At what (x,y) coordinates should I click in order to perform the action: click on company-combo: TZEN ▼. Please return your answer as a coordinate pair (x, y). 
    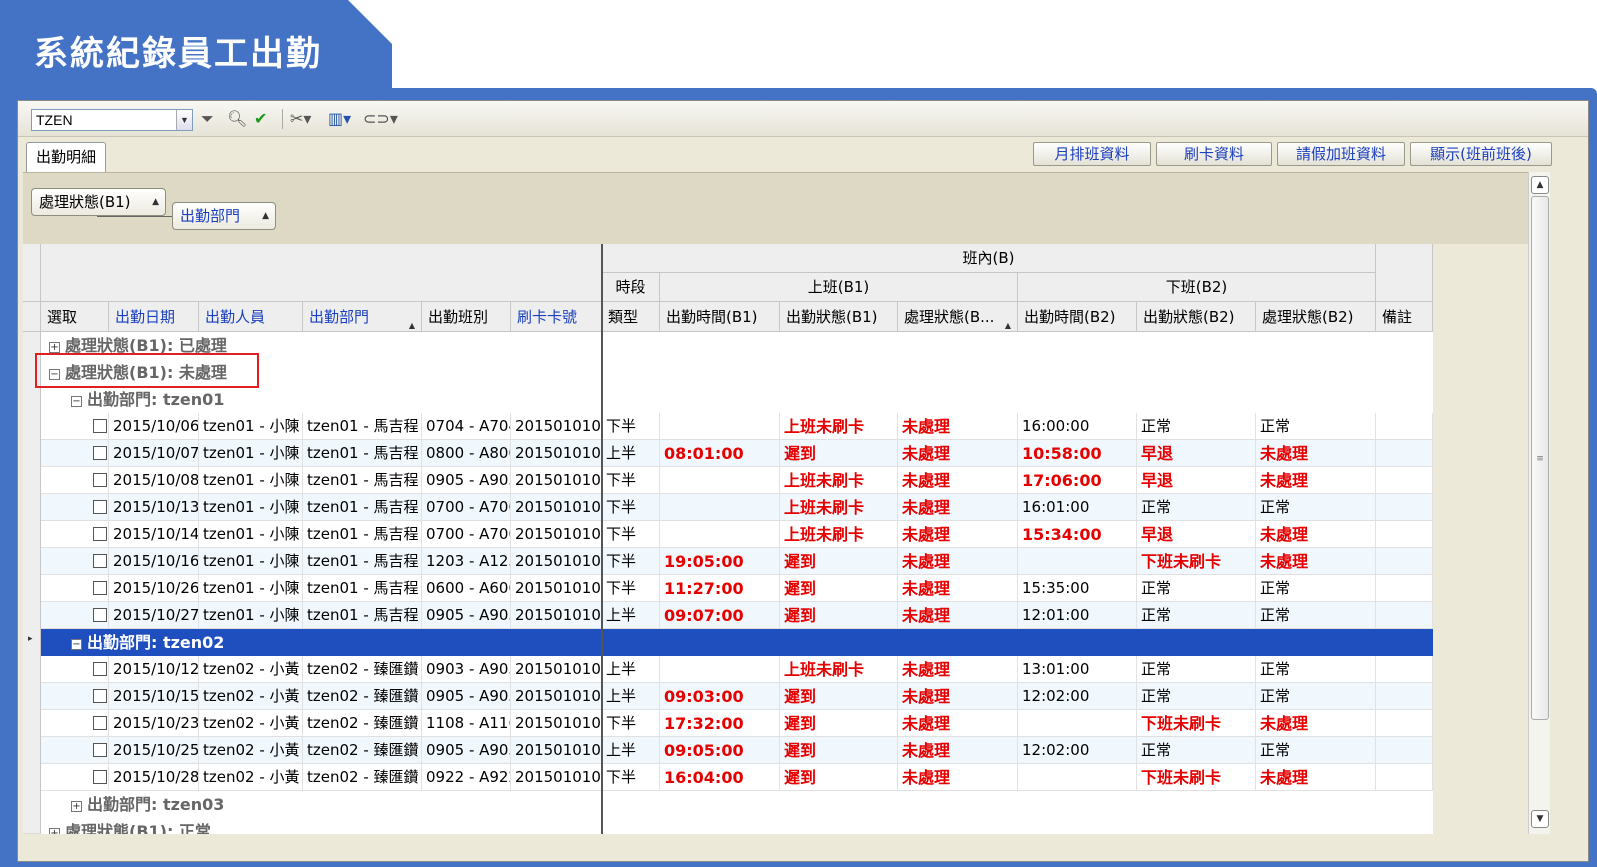
    Looking at the image, I should click on (112, 120).